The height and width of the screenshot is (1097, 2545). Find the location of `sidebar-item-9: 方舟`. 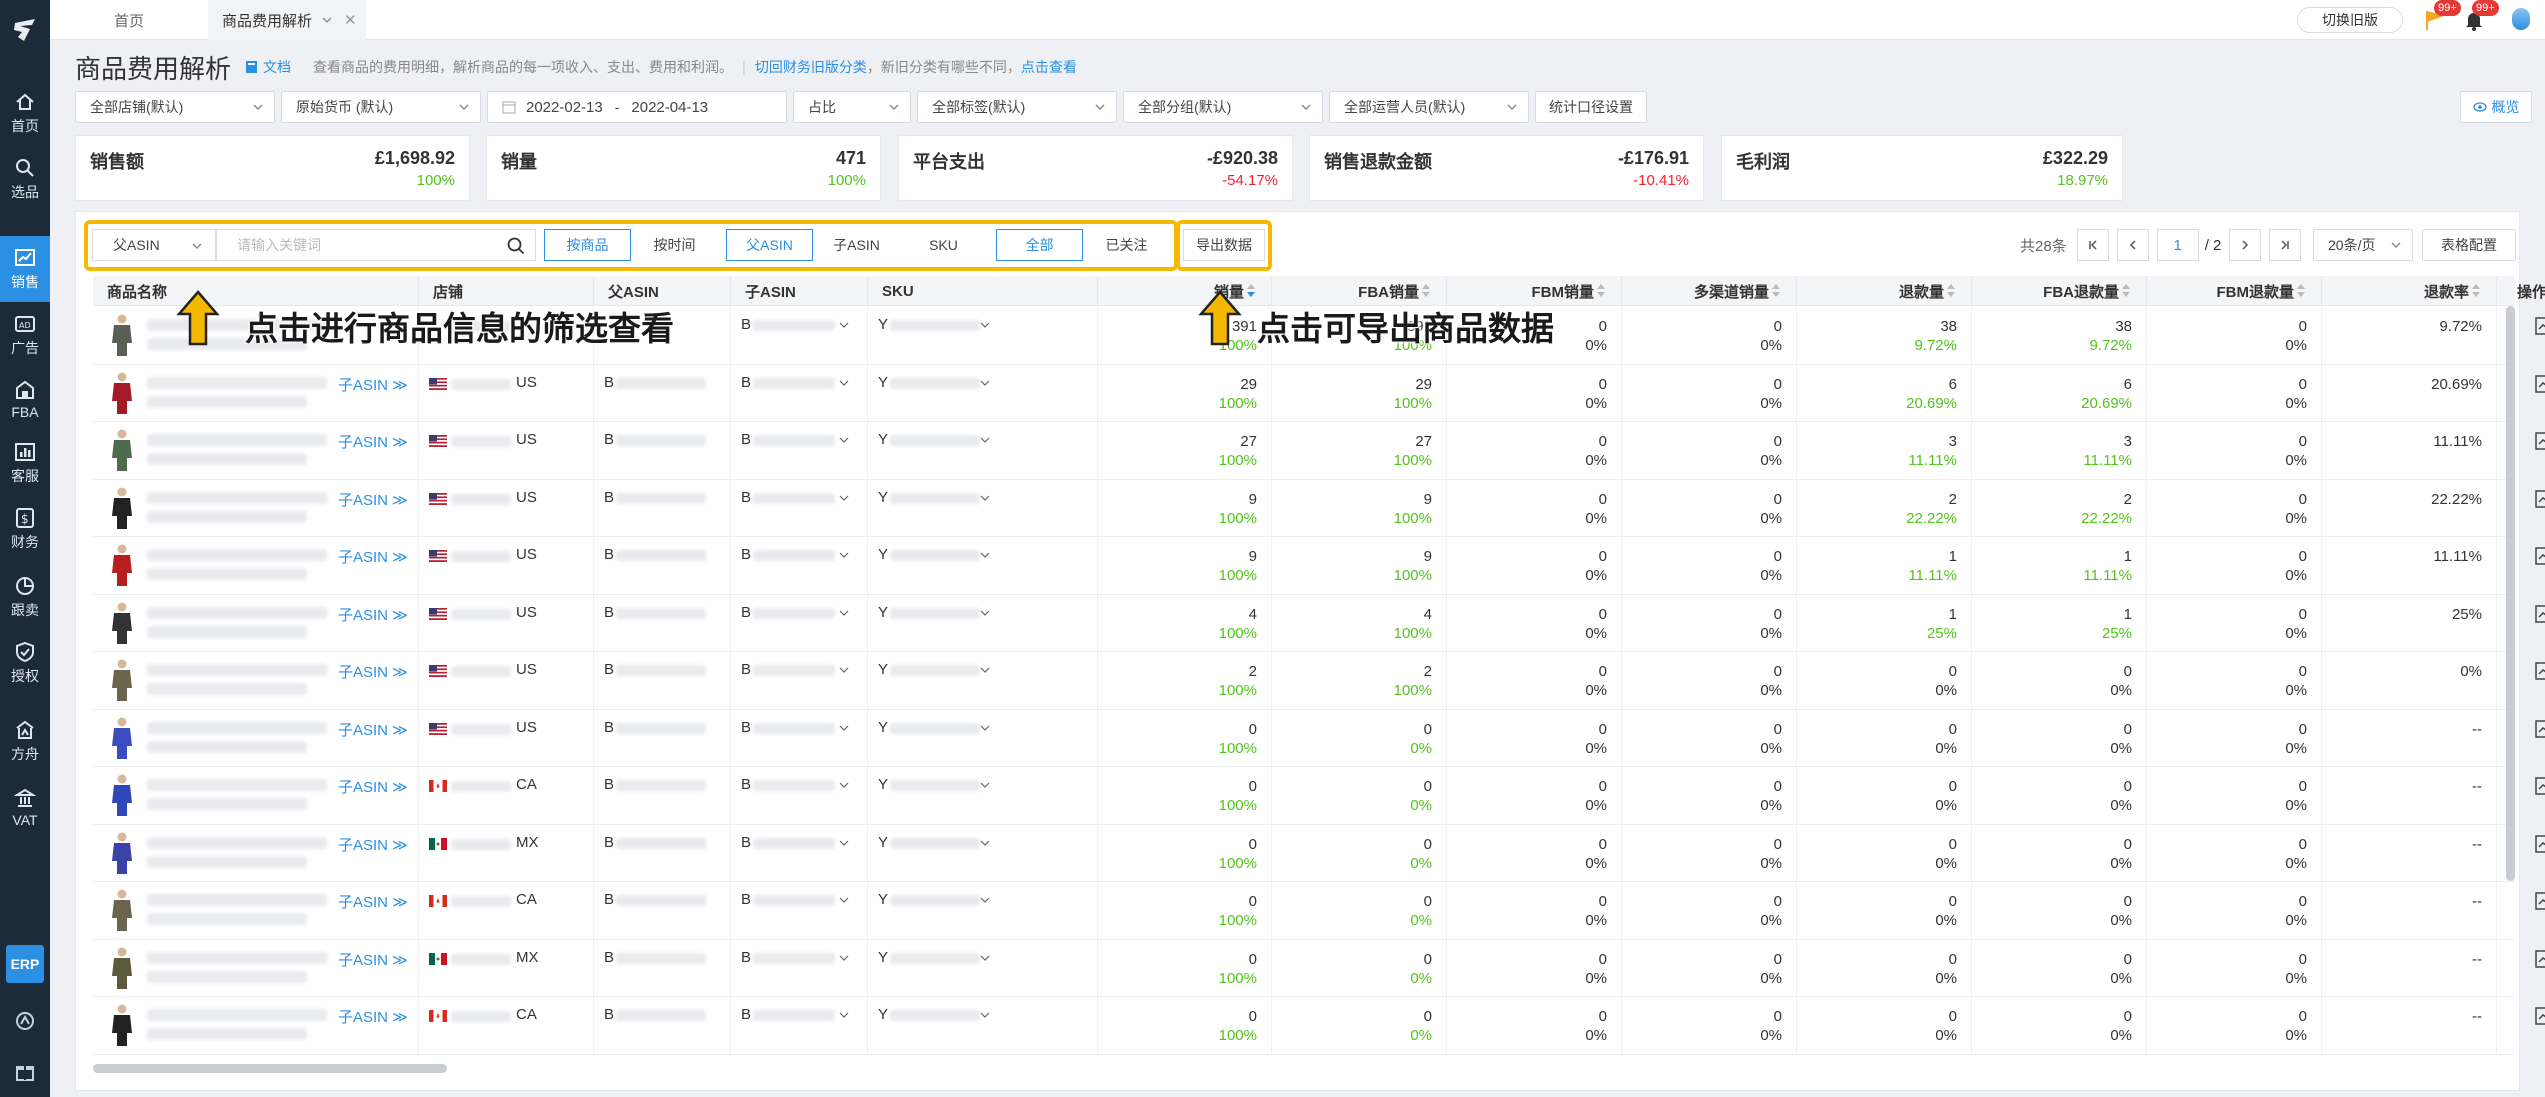

sidebar-item-9: 方舟 is located at coordinates (25, 741).